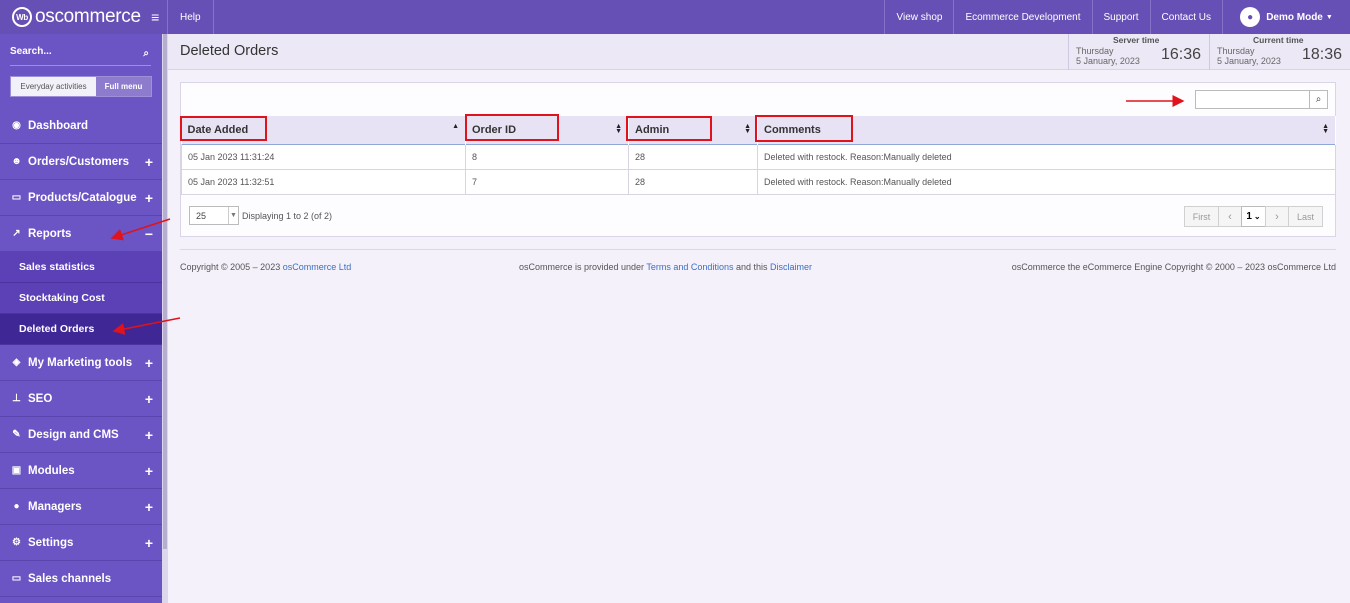 This screenshot has height=603, width=1350. I want to click on cell-admin: 28, so click(693, 156).